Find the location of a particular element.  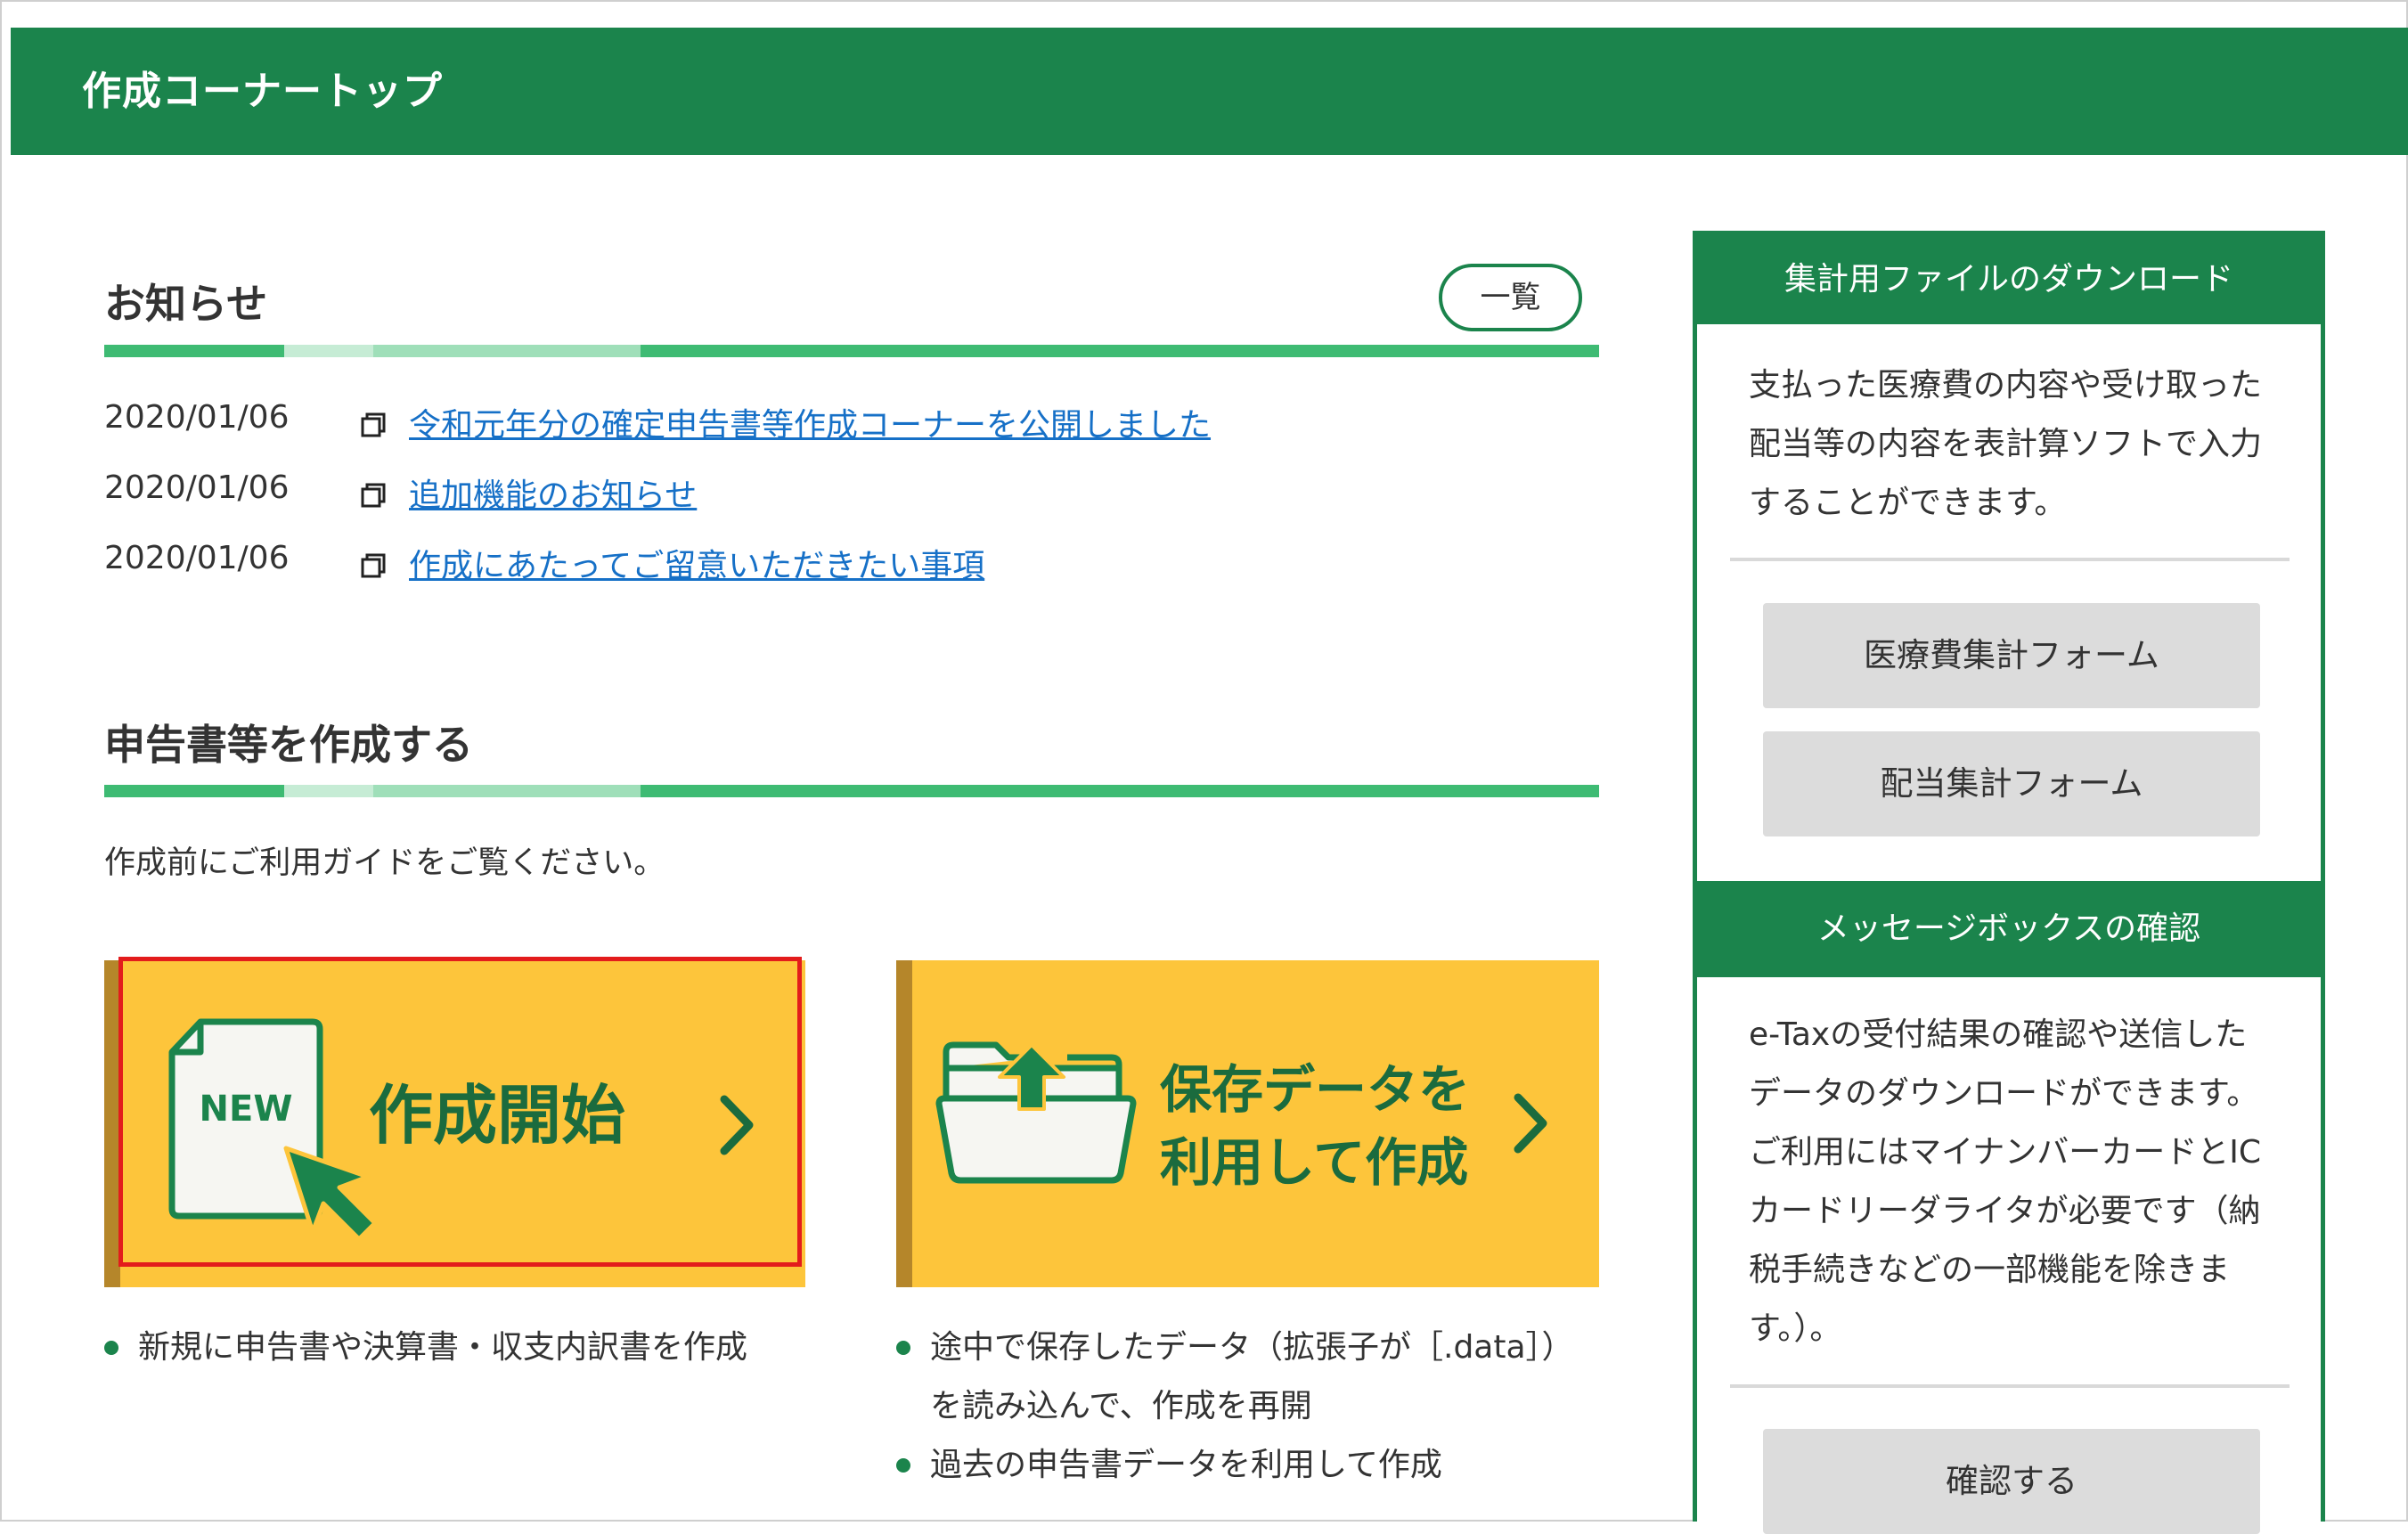

confirm-button: 確認する is located at coordinates (2011, 1481).